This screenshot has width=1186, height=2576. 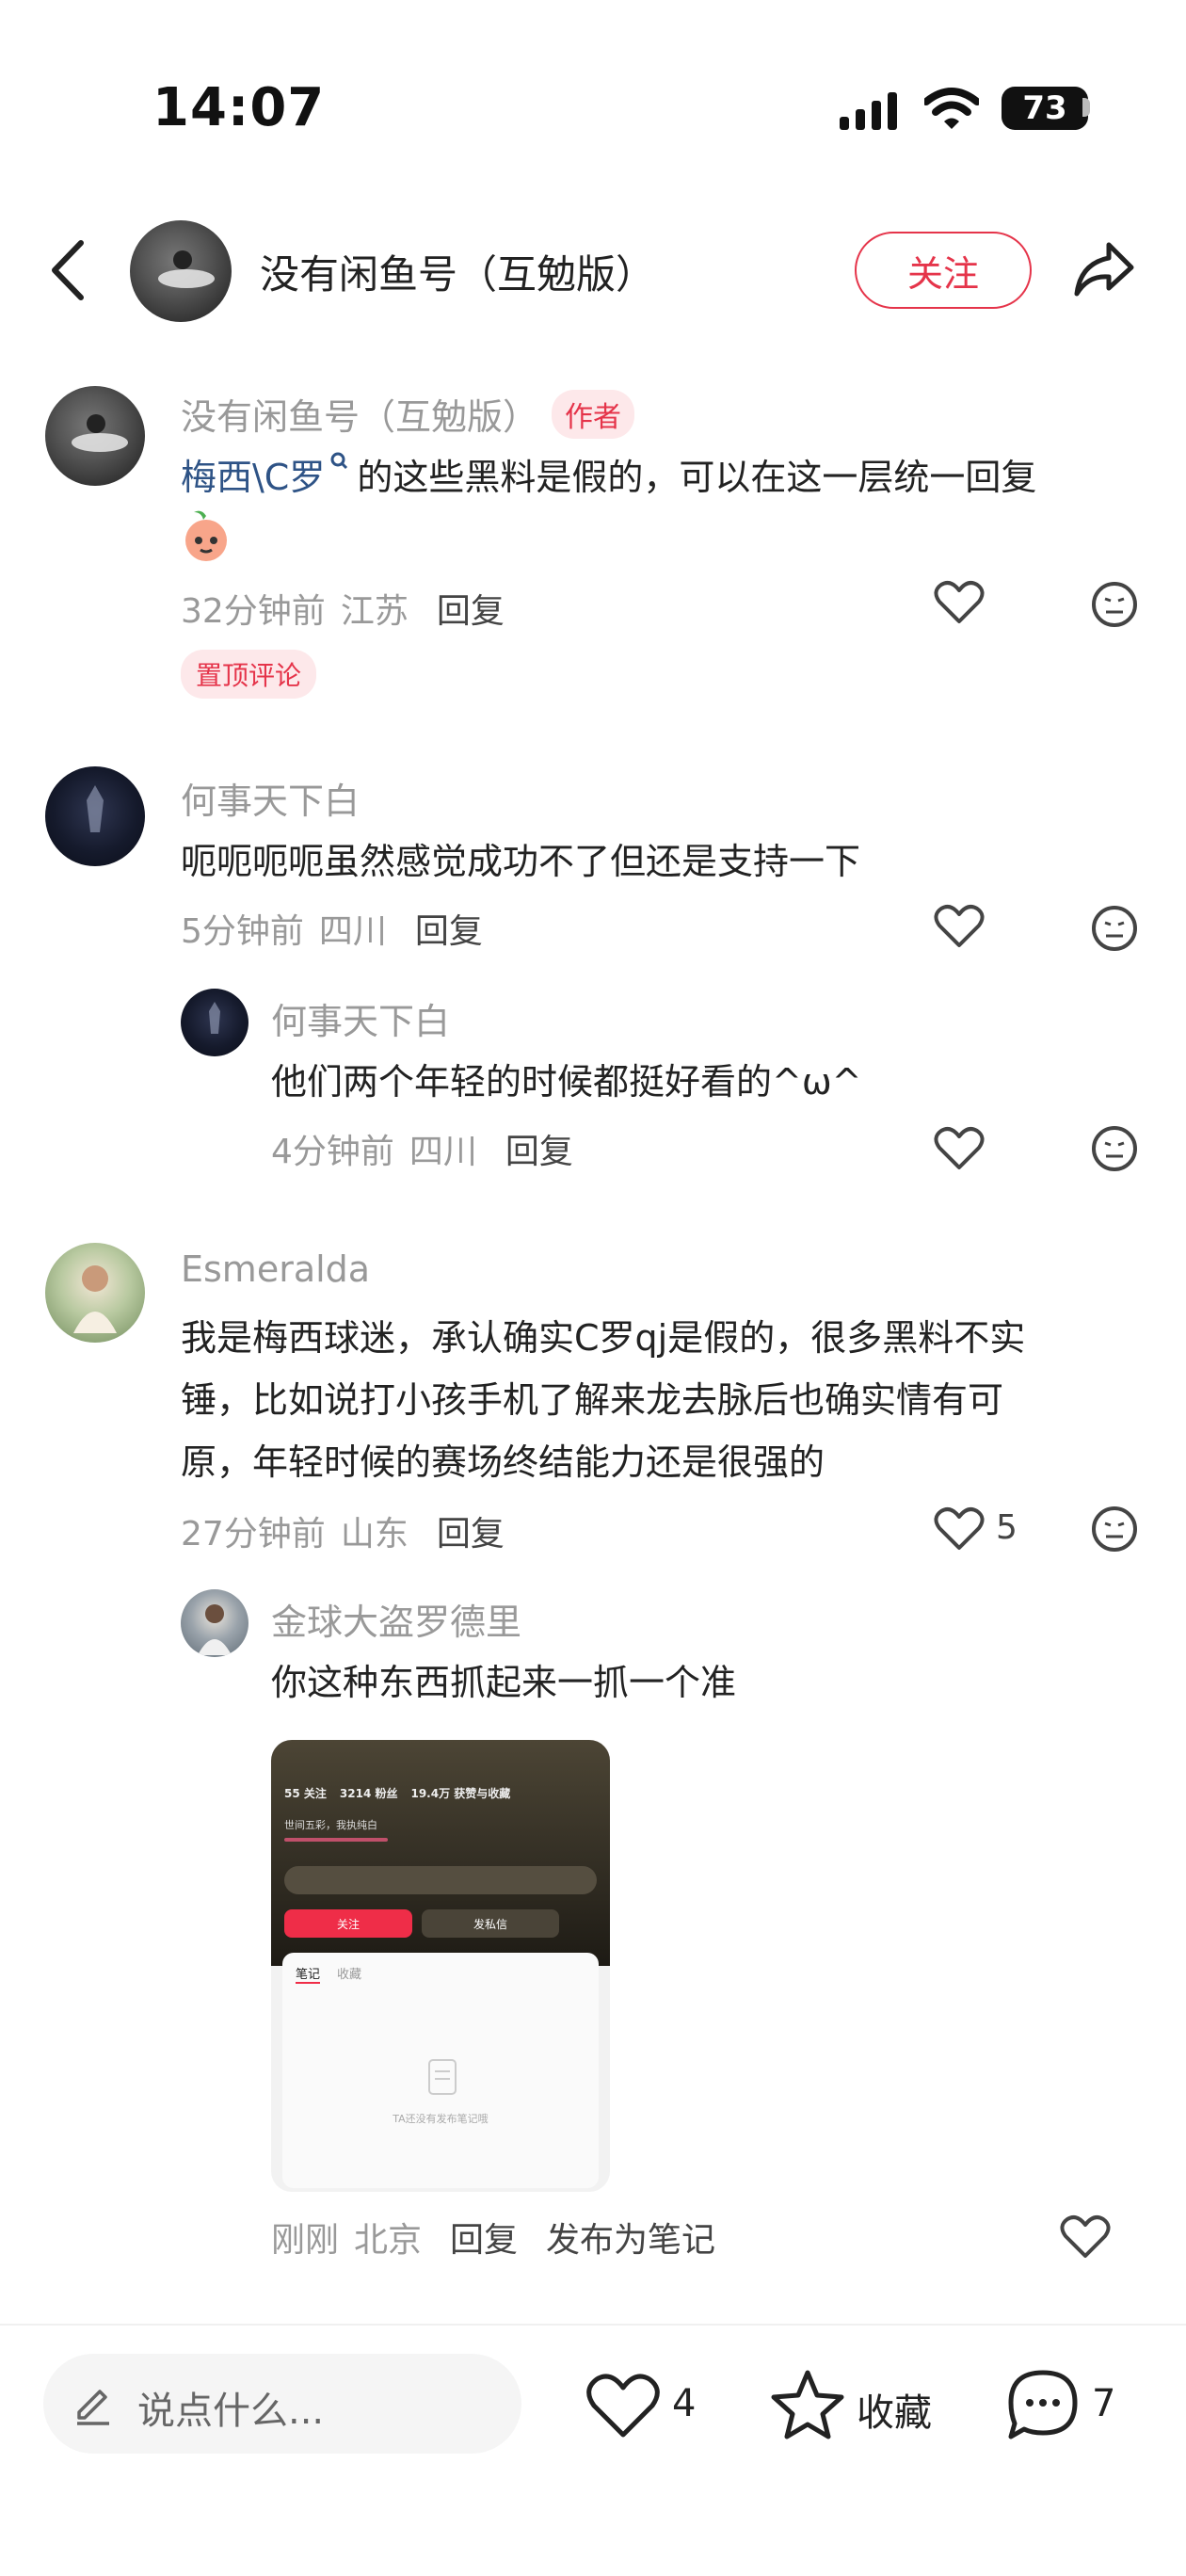 What do you see at coordinates (490, 1923) in the screenshot?
I see `profile-message-button: 发私信` at bounding box center [490, 1923].